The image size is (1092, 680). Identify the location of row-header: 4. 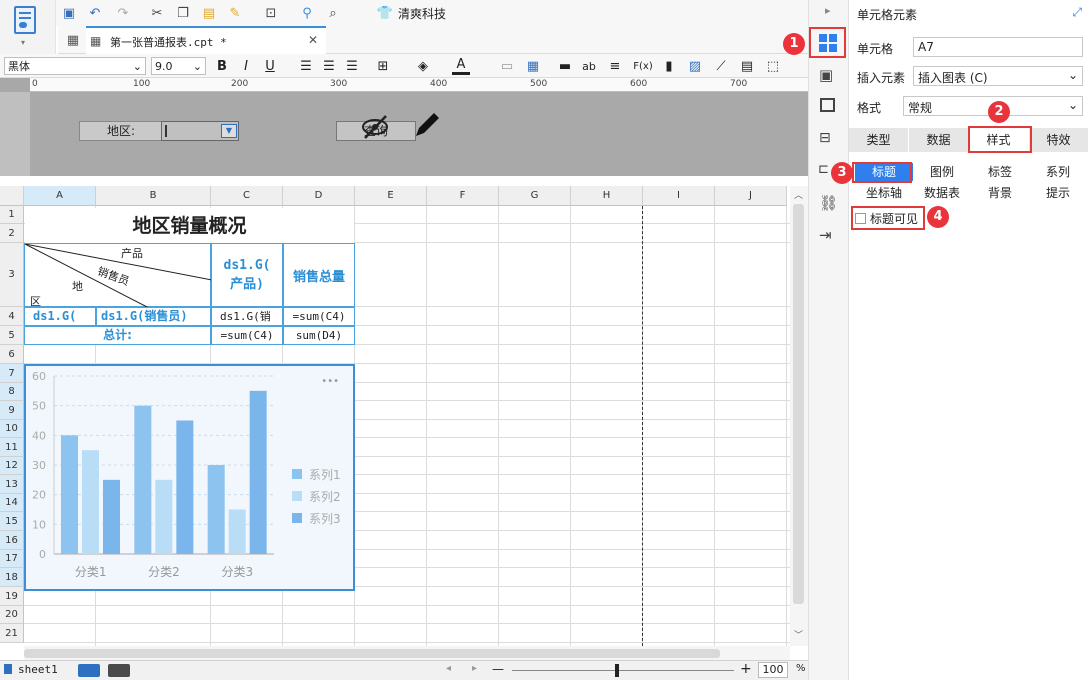
(12, 316).